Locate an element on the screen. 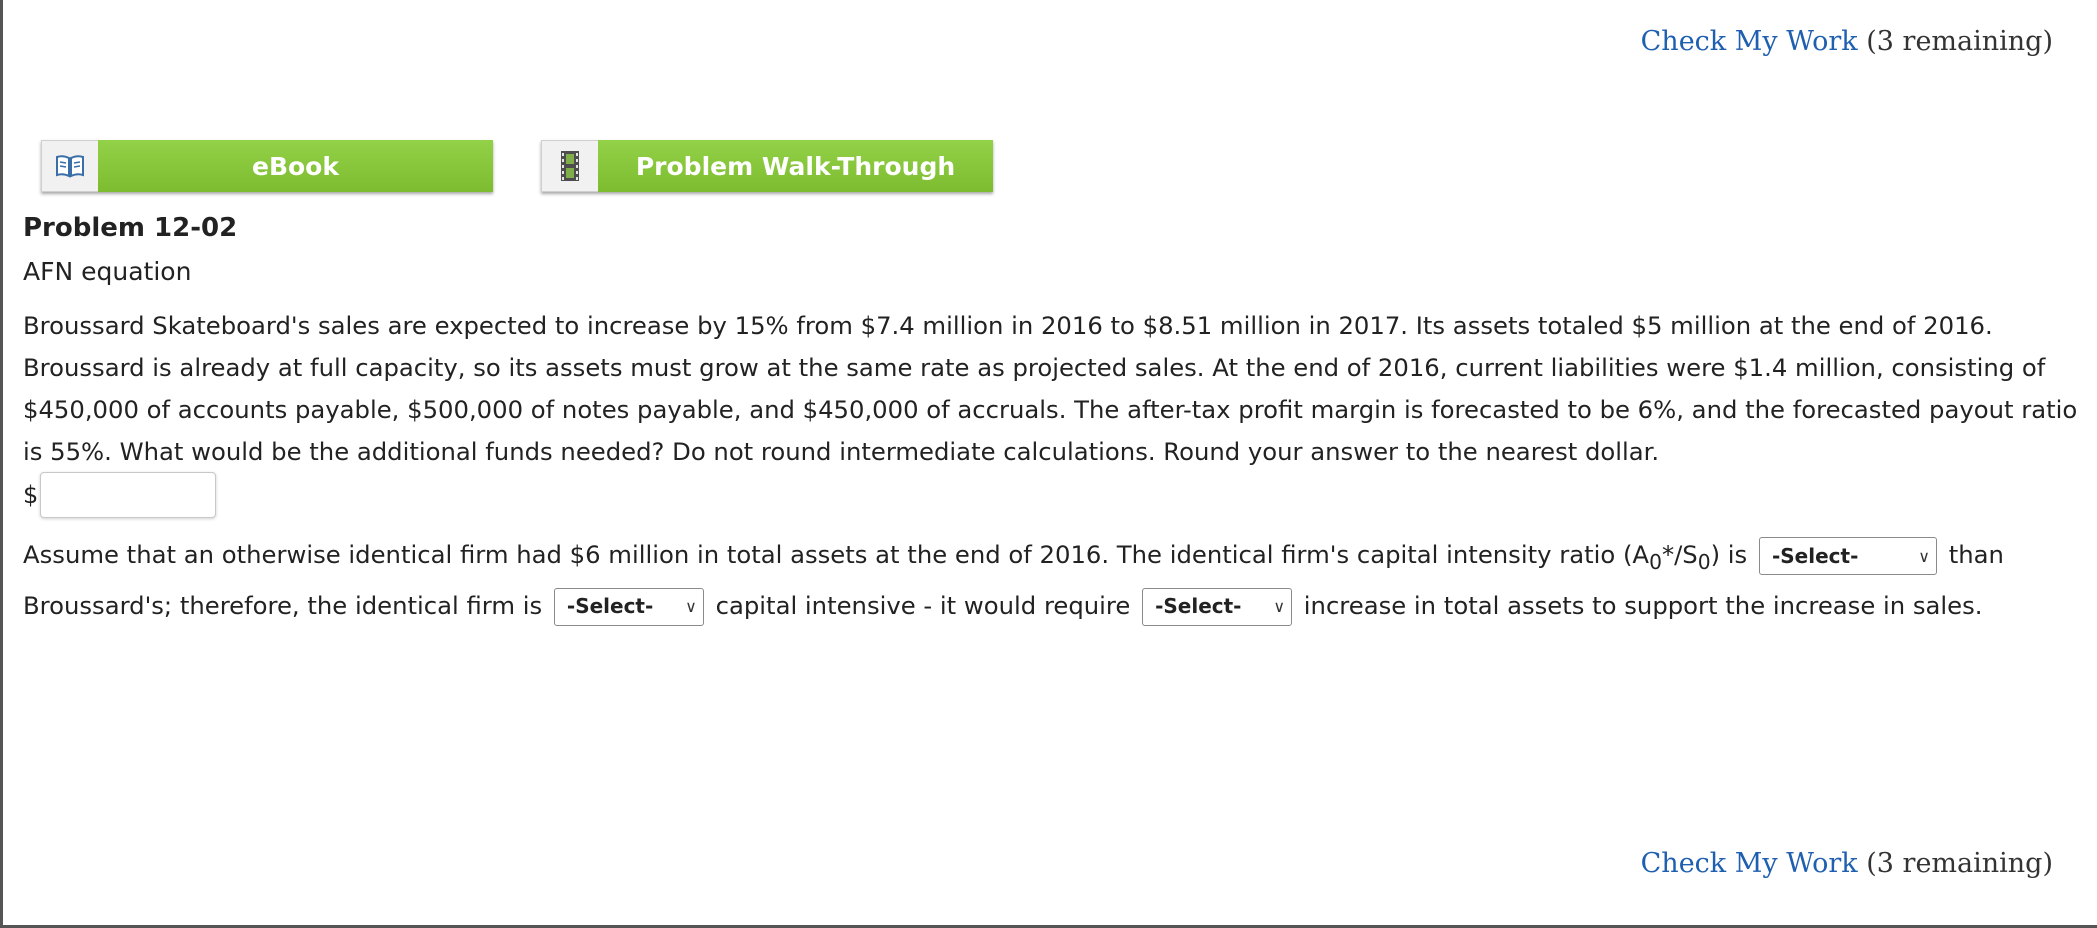 The image size is (2097, 928). asset-increase-size-select: -Select- ∨ is located at coordinates (1217, 606).